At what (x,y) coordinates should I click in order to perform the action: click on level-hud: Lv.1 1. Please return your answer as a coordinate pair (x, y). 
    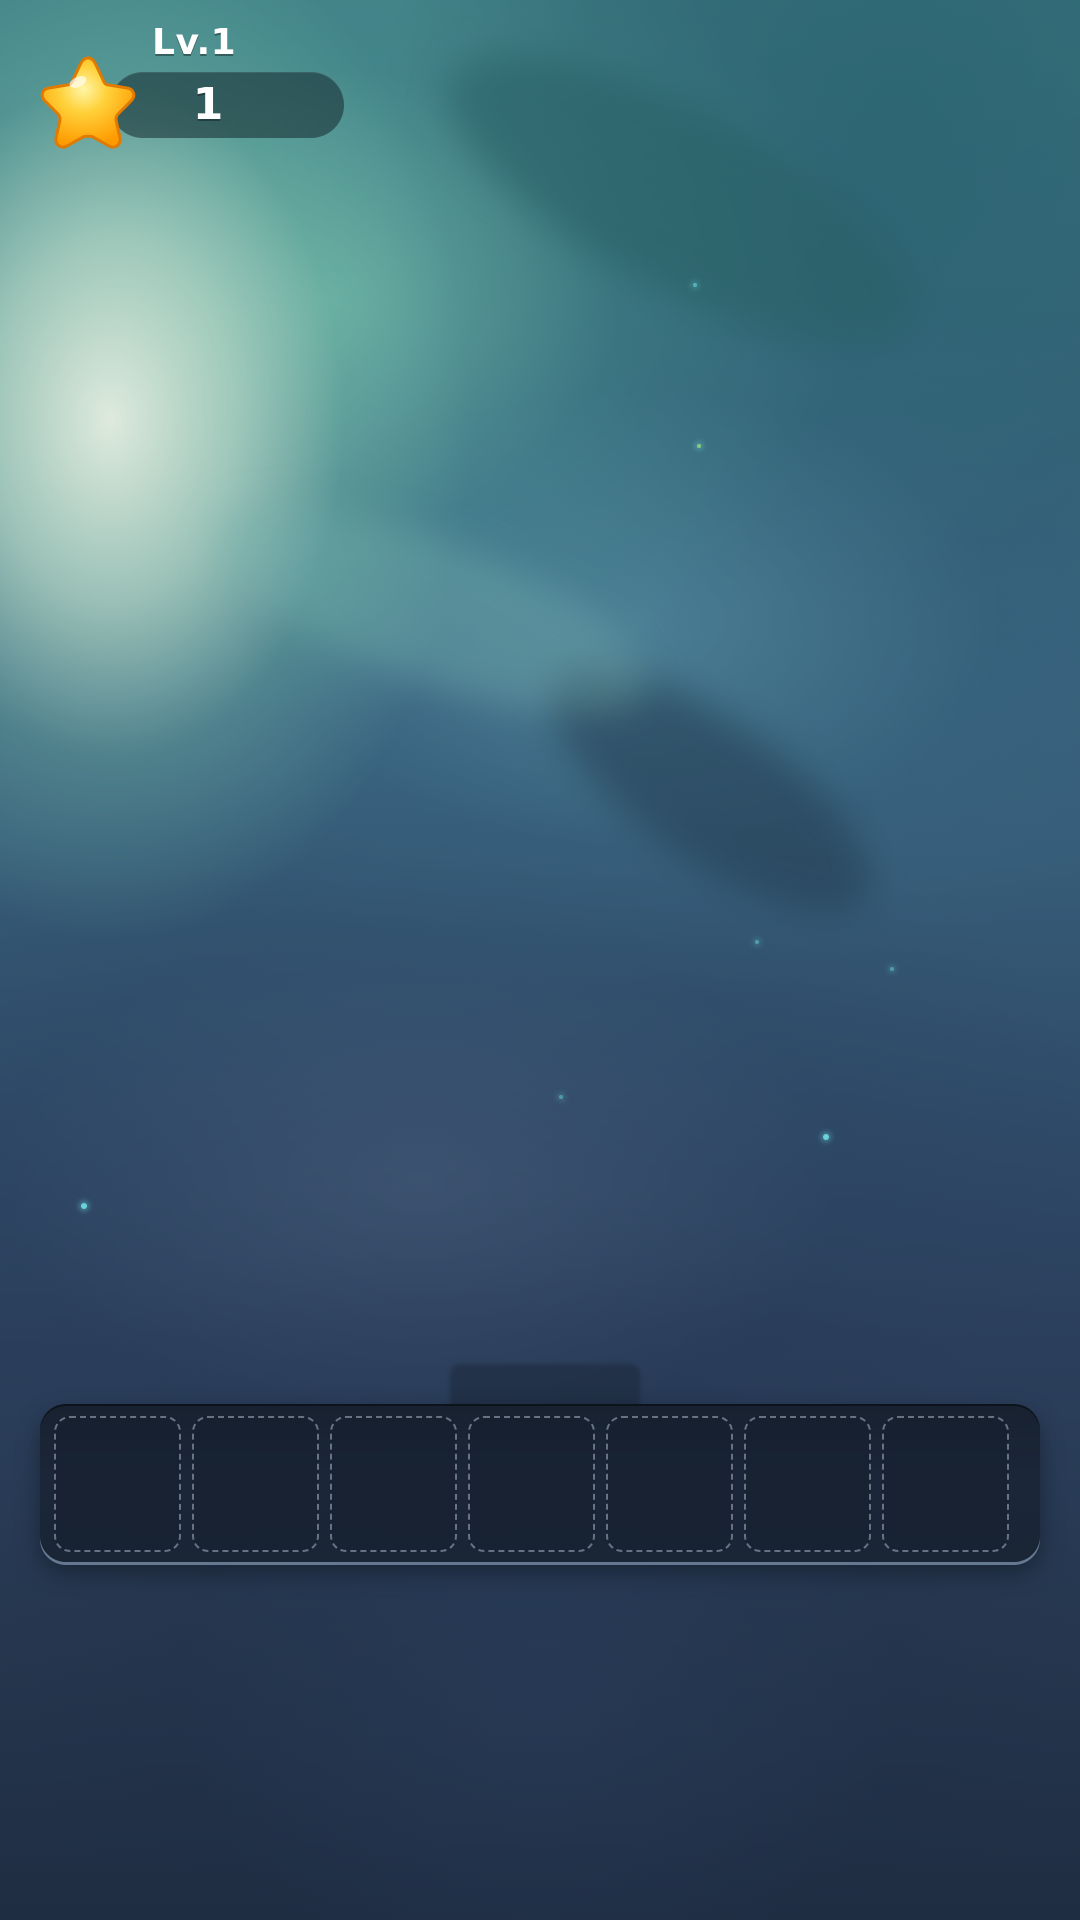
    Looking at the image, I should click on (198, 88).